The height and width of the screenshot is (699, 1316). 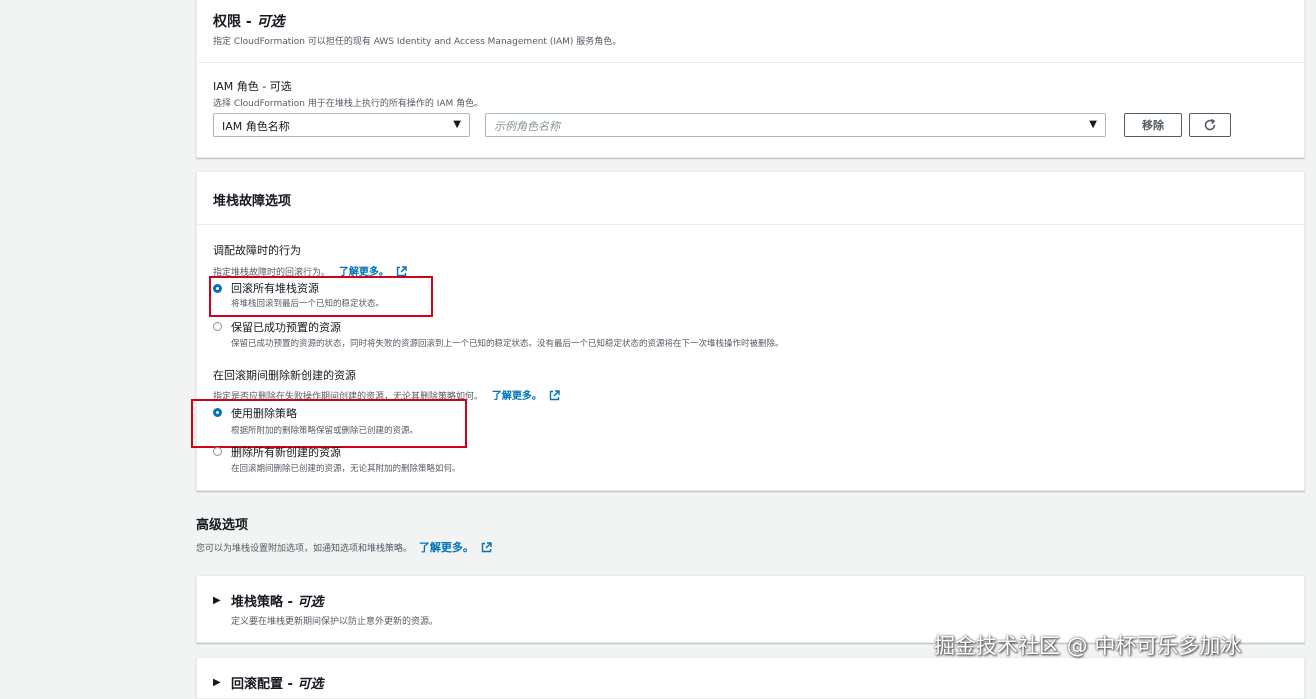 What do you see at coordinates (795, 125) in the screenshot?
I see `role-name-select: 示例角色名称 ▼` at bounding box center [795, 125].